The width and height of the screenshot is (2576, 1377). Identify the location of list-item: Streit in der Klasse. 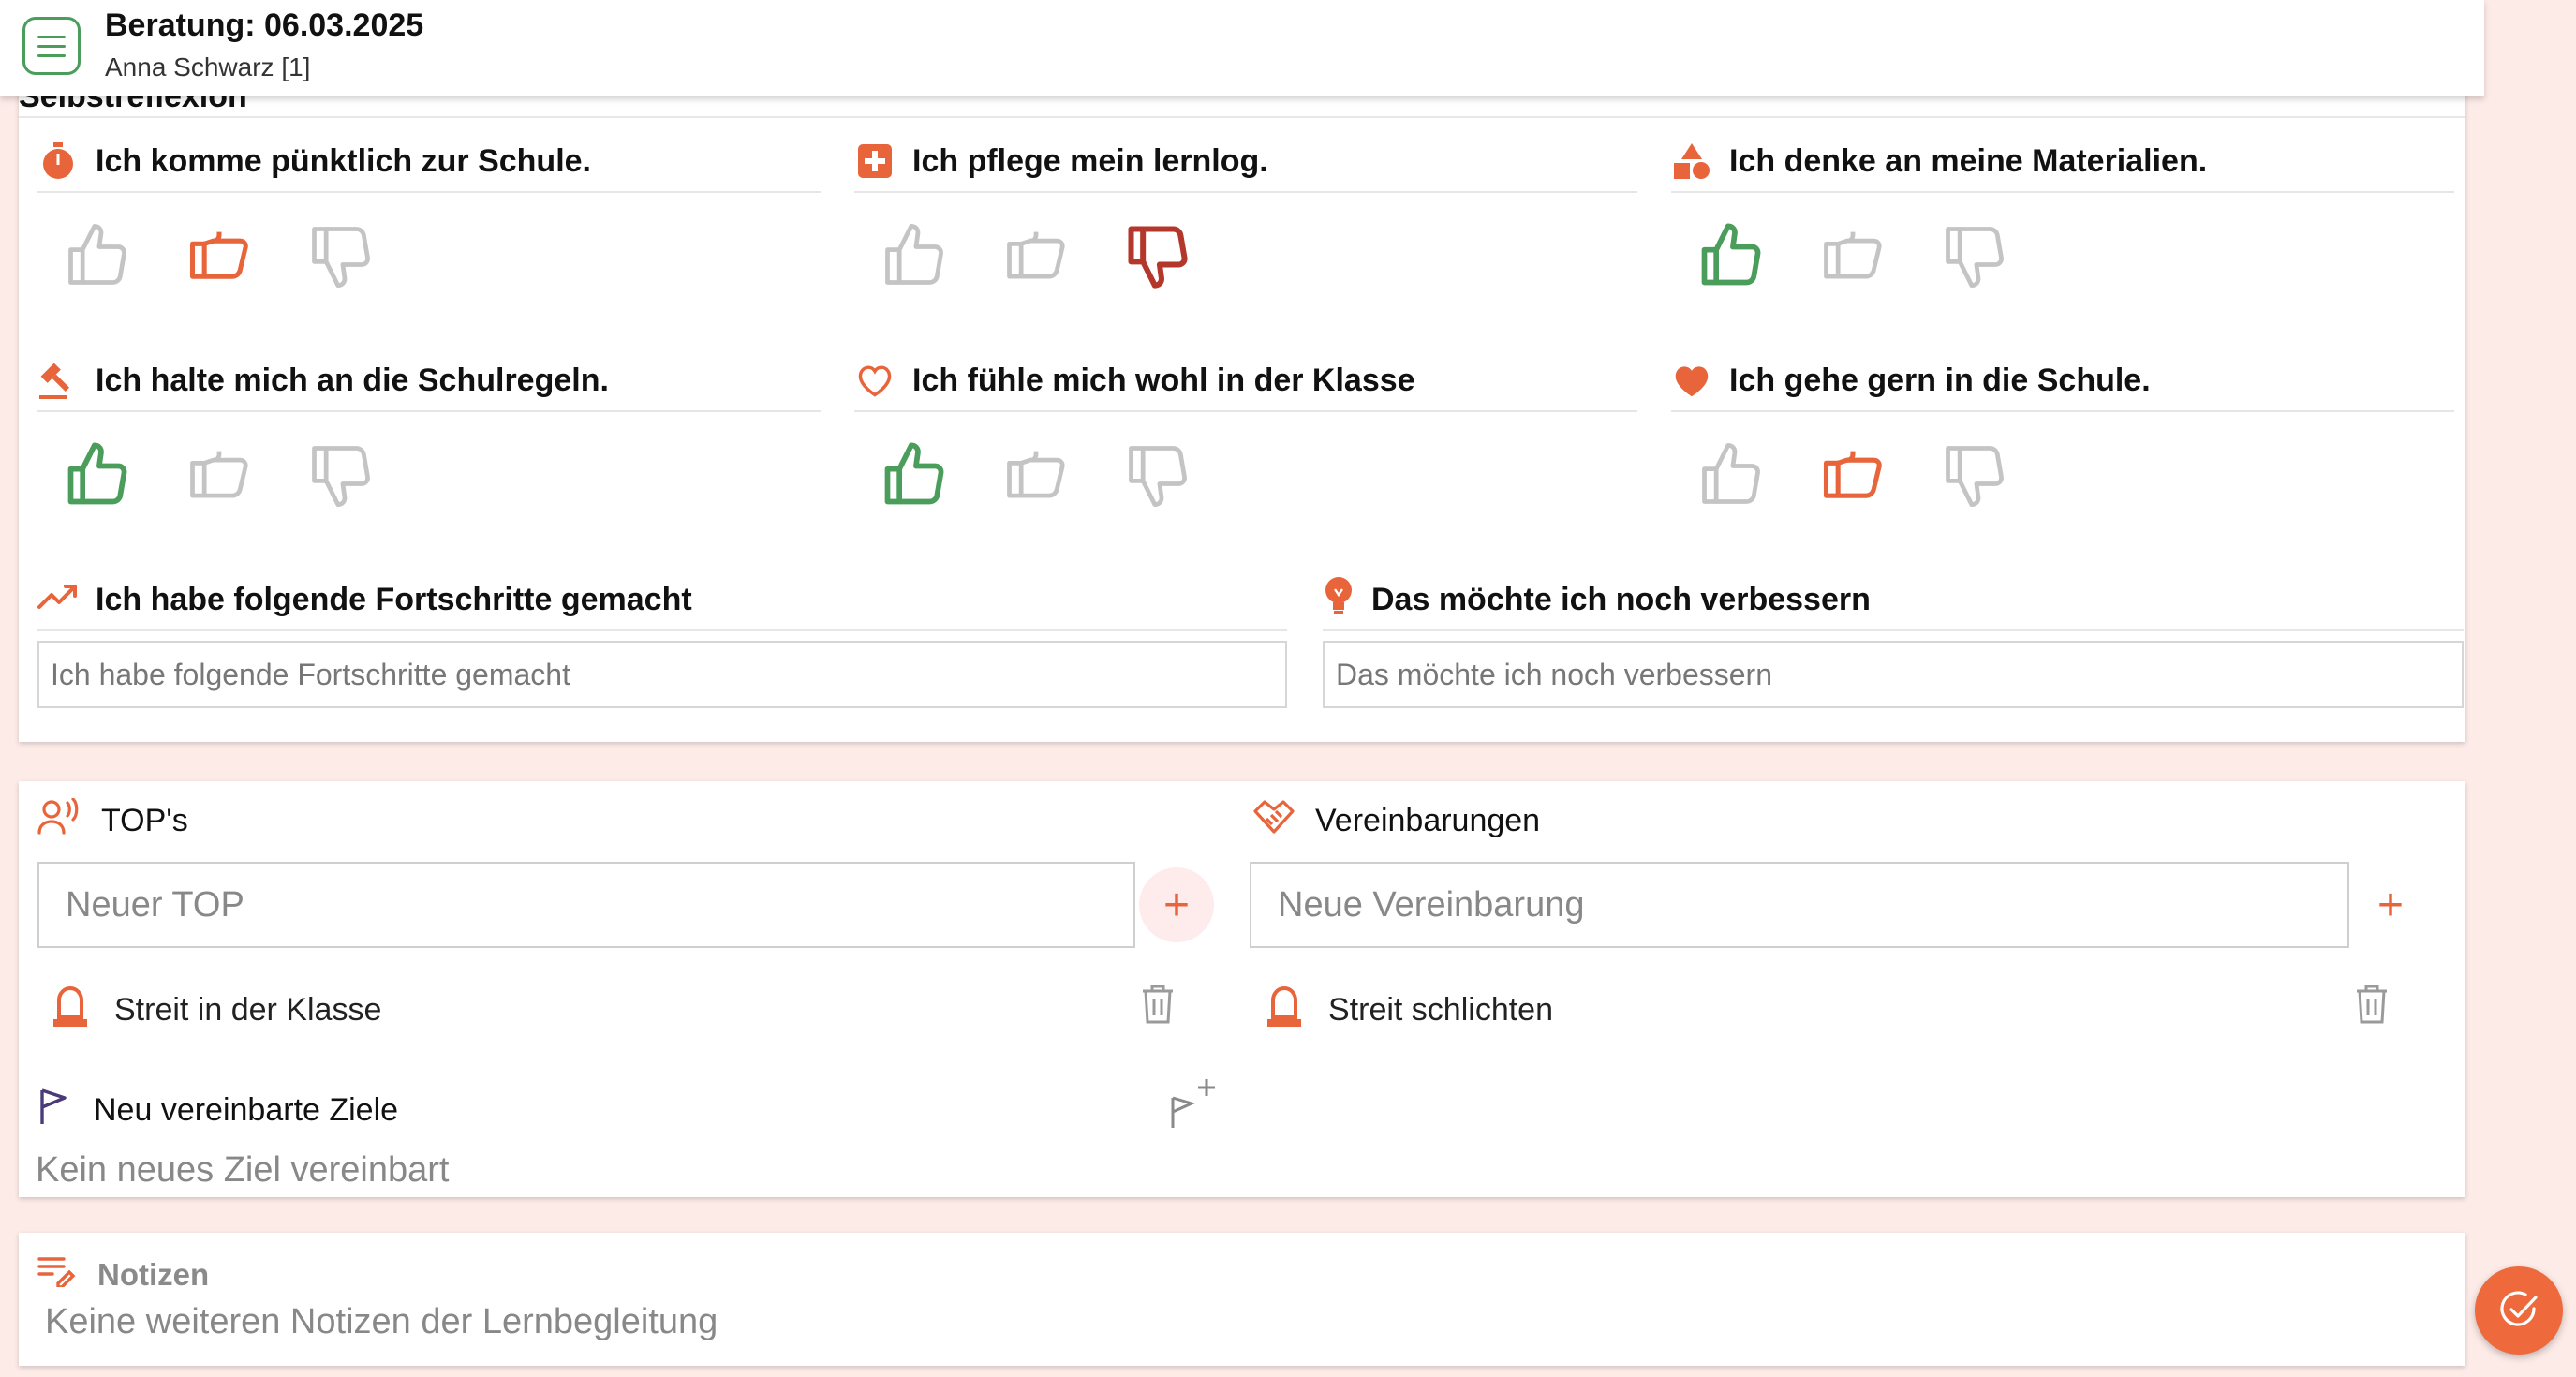
(216, 1010).